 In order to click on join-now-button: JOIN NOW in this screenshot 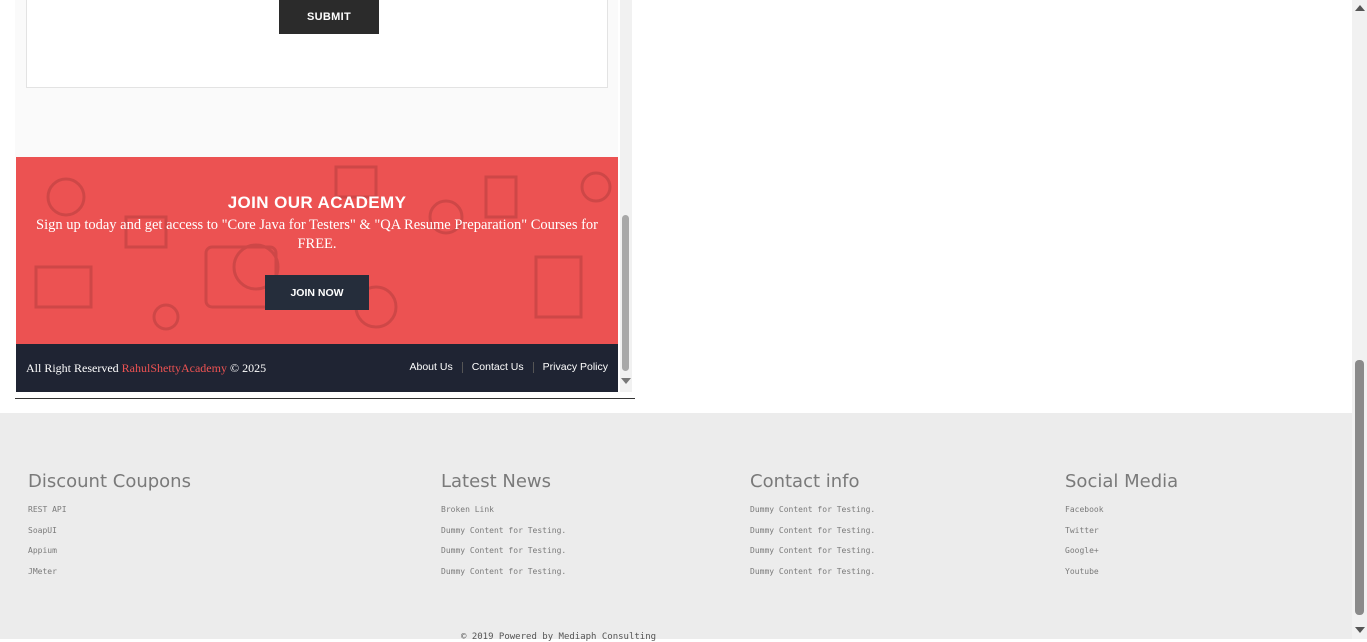, I will do `click(317, 292)`.